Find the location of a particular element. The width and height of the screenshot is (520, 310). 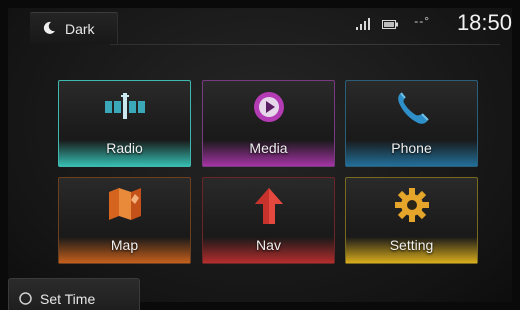

set-time-button: Set Time is located at coordinates (74, 294).